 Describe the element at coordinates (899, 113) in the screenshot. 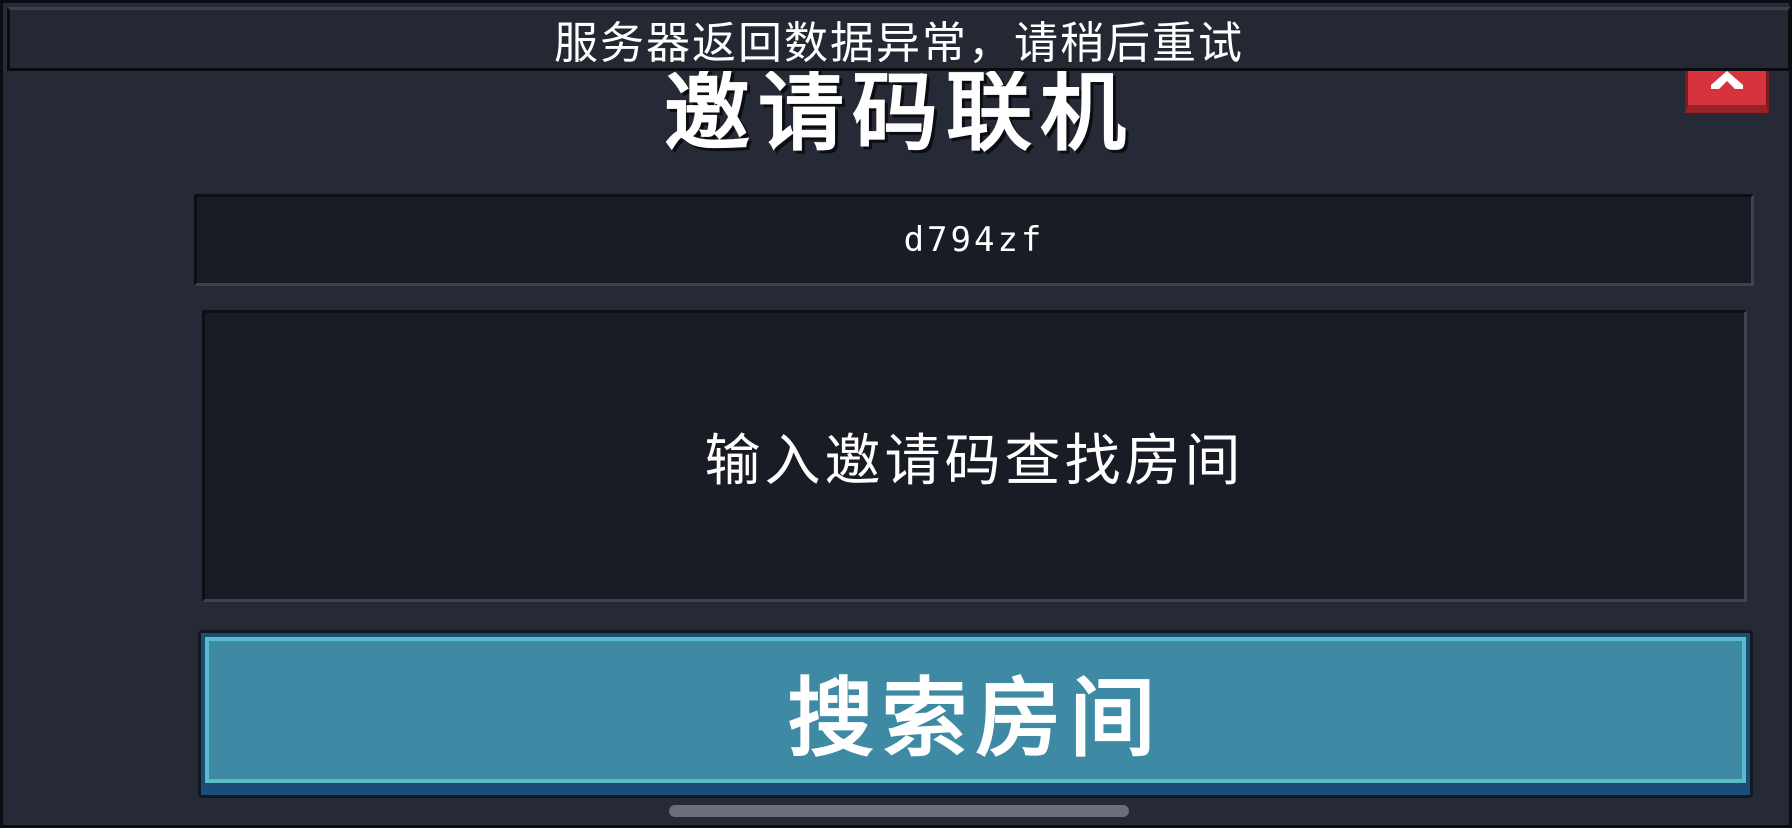

I see `dialog-title: 邀请码联机` at that location.